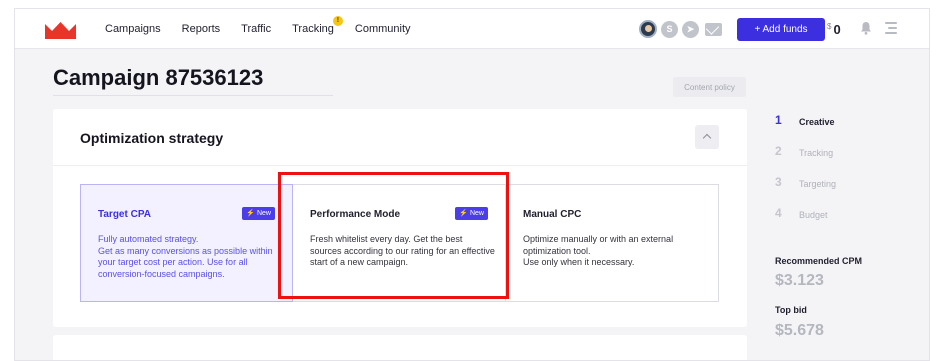 The width and height of the screenshot is (940, 361). What do you see at coordinates (829, 26) in the screenshot?
I see `currency-symbol: $` at bounding box center [829, 26].